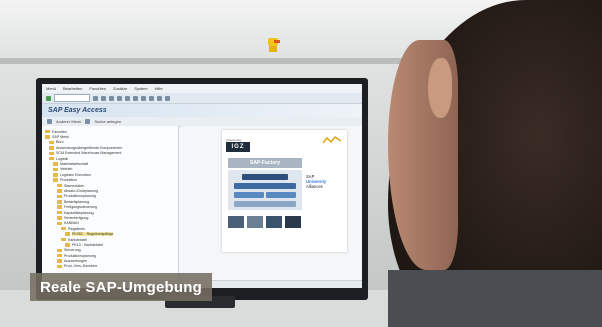  Describe the element at coordinates (72, 98) in the screenshot. I see `command-field` at that location.